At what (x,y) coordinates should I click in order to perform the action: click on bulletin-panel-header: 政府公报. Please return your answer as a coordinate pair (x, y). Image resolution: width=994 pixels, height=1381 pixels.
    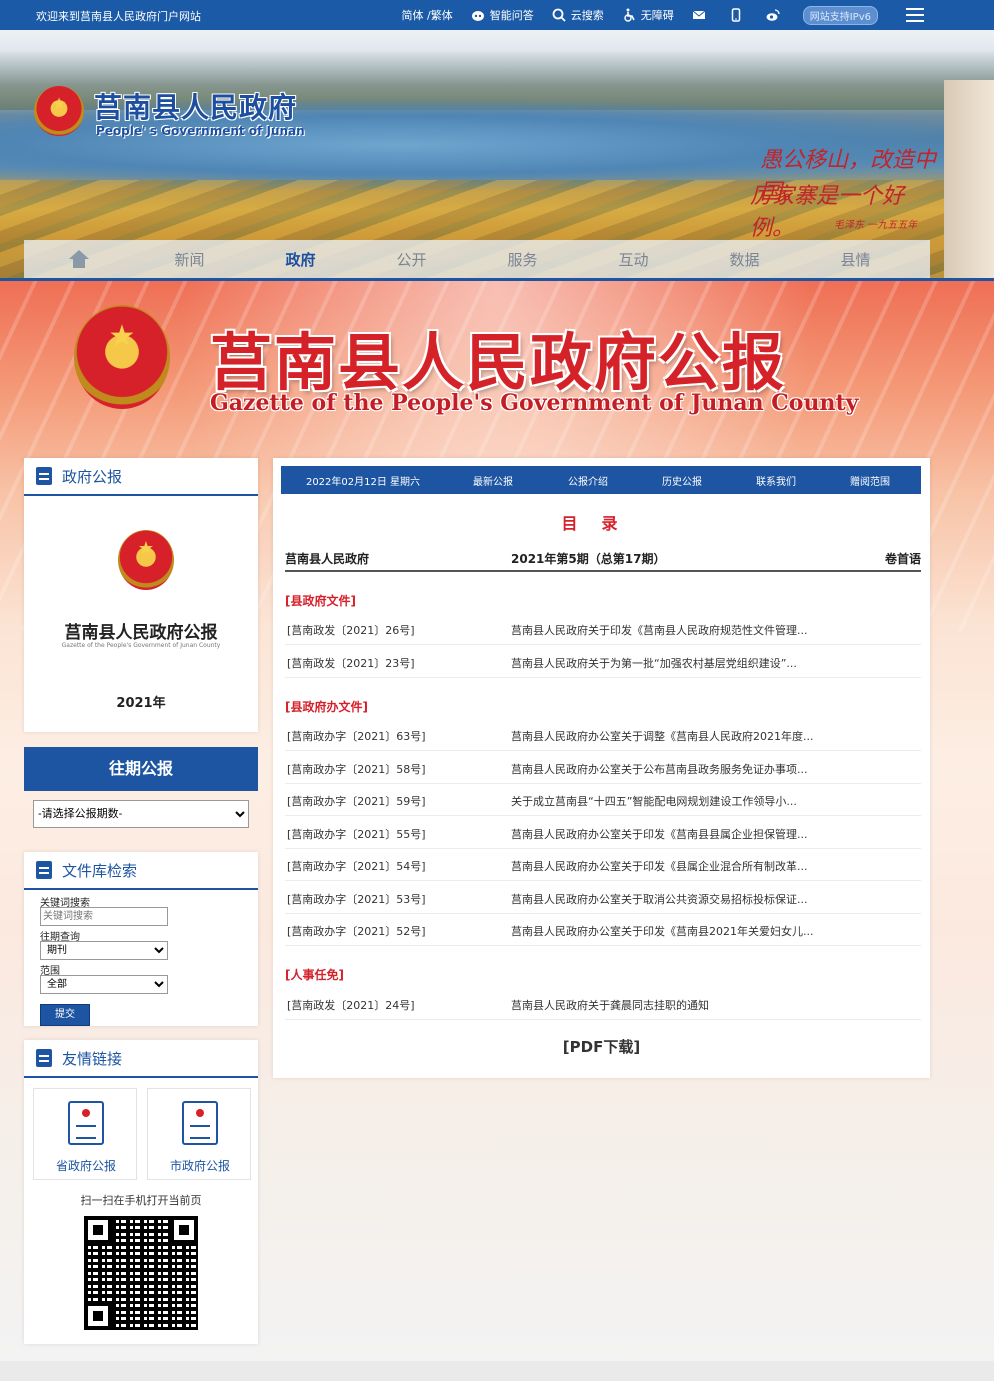
    Looking at the image, I should click on (141, 477).